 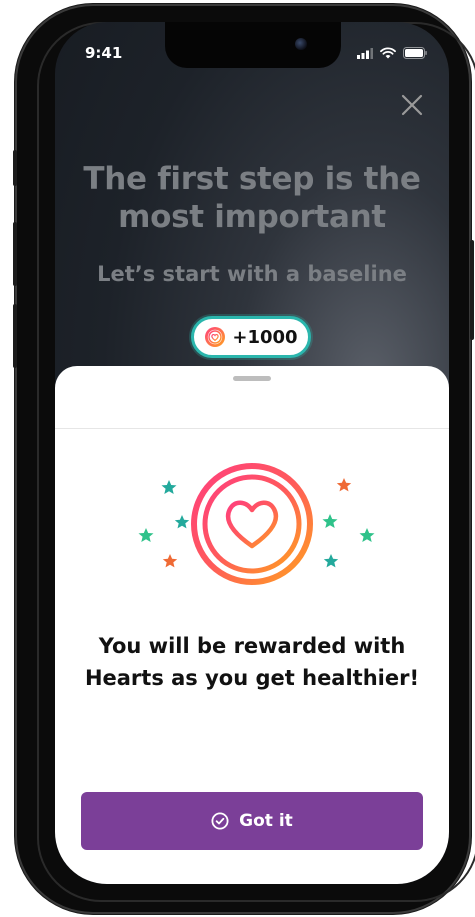 I want to click on sheet-drag-handle, so click(x=252, y=378).